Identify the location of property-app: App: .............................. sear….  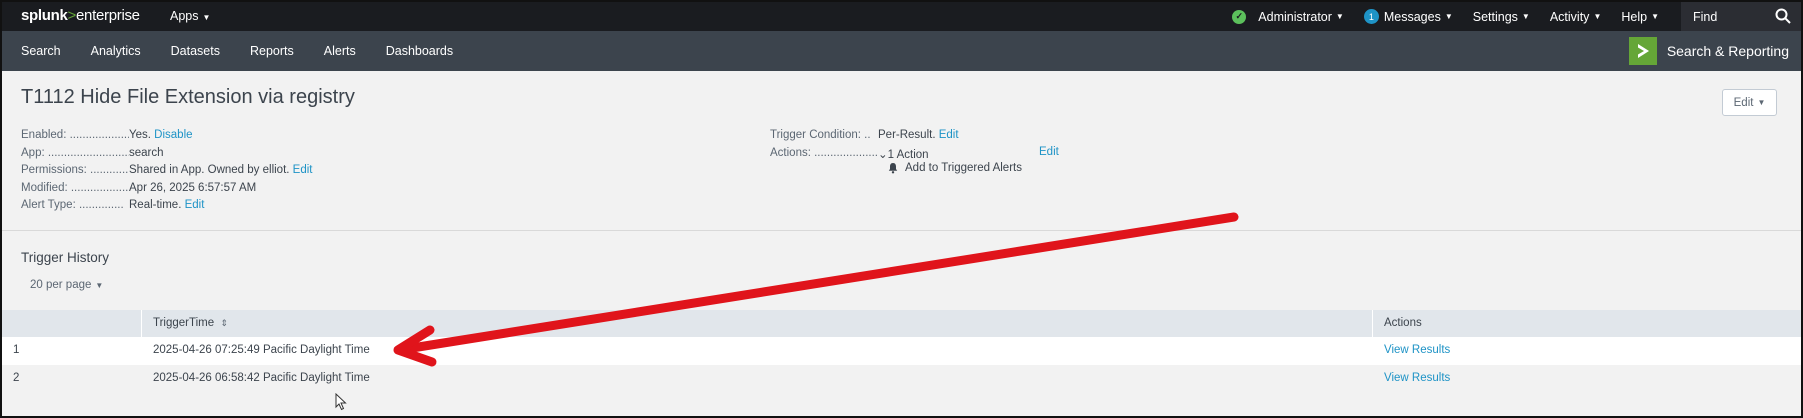
(167, 156).